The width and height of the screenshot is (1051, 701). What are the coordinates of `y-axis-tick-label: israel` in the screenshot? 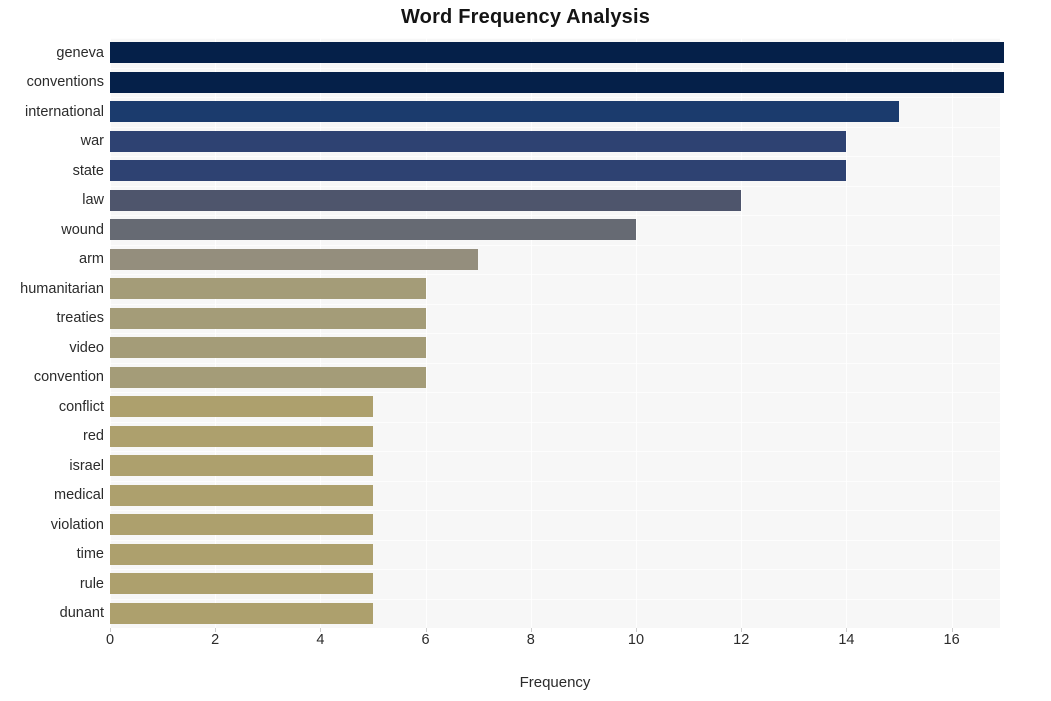 It's located at (86, 465).